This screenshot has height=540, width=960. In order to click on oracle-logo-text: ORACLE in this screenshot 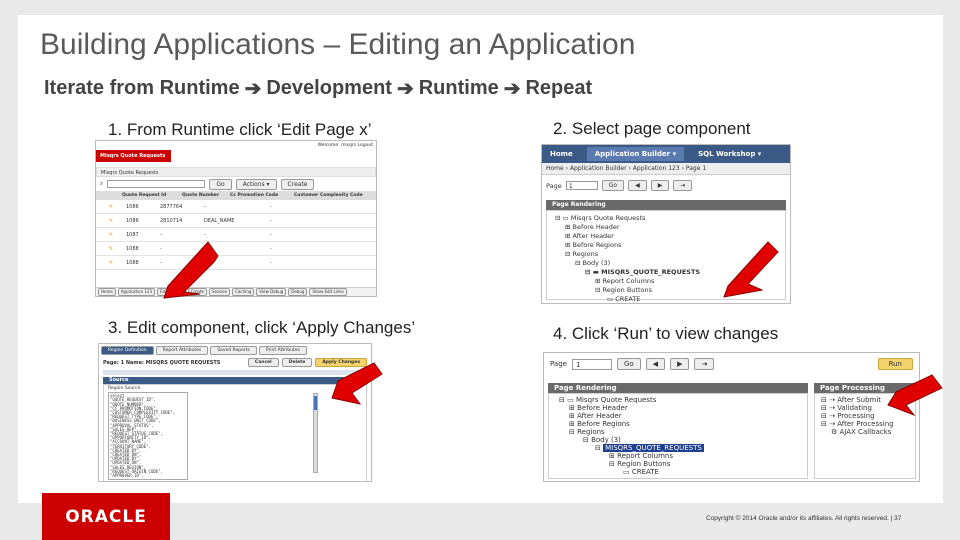, I will do `click(106, 516)`.